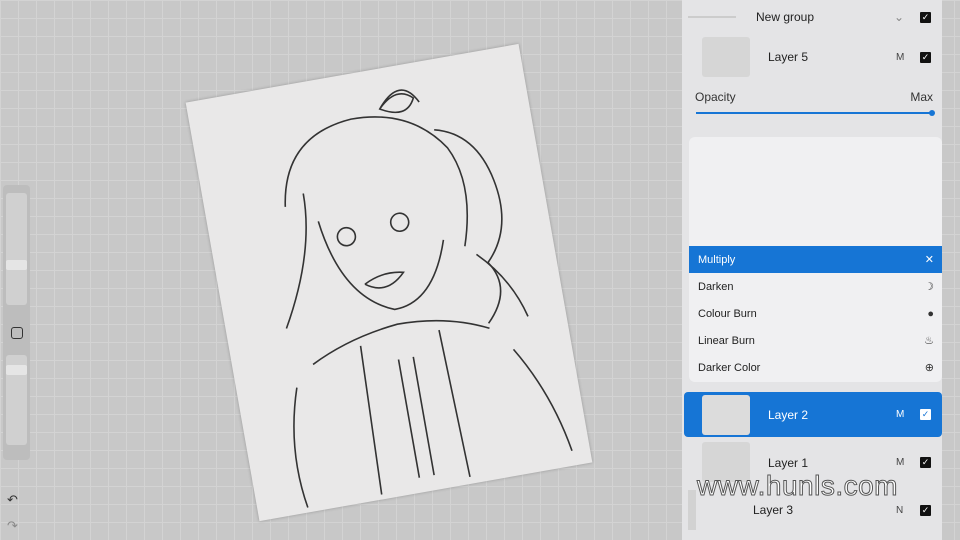 Image resolution: width=960 pixels, height=540 pixels. Describe the element at coordinates (932, 113) in the screenshot. I see `opacity-slider-handle` at that location.